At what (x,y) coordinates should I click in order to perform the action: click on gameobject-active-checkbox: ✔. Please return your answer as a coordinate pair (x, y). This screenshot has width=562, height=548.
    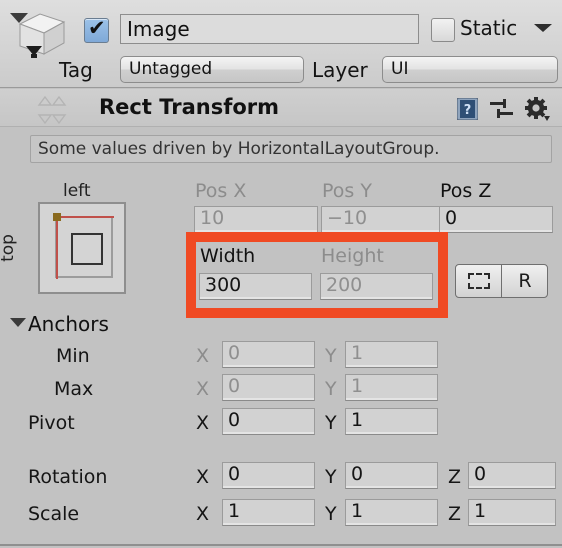
    Looking at the image, I should click on (96, 29).